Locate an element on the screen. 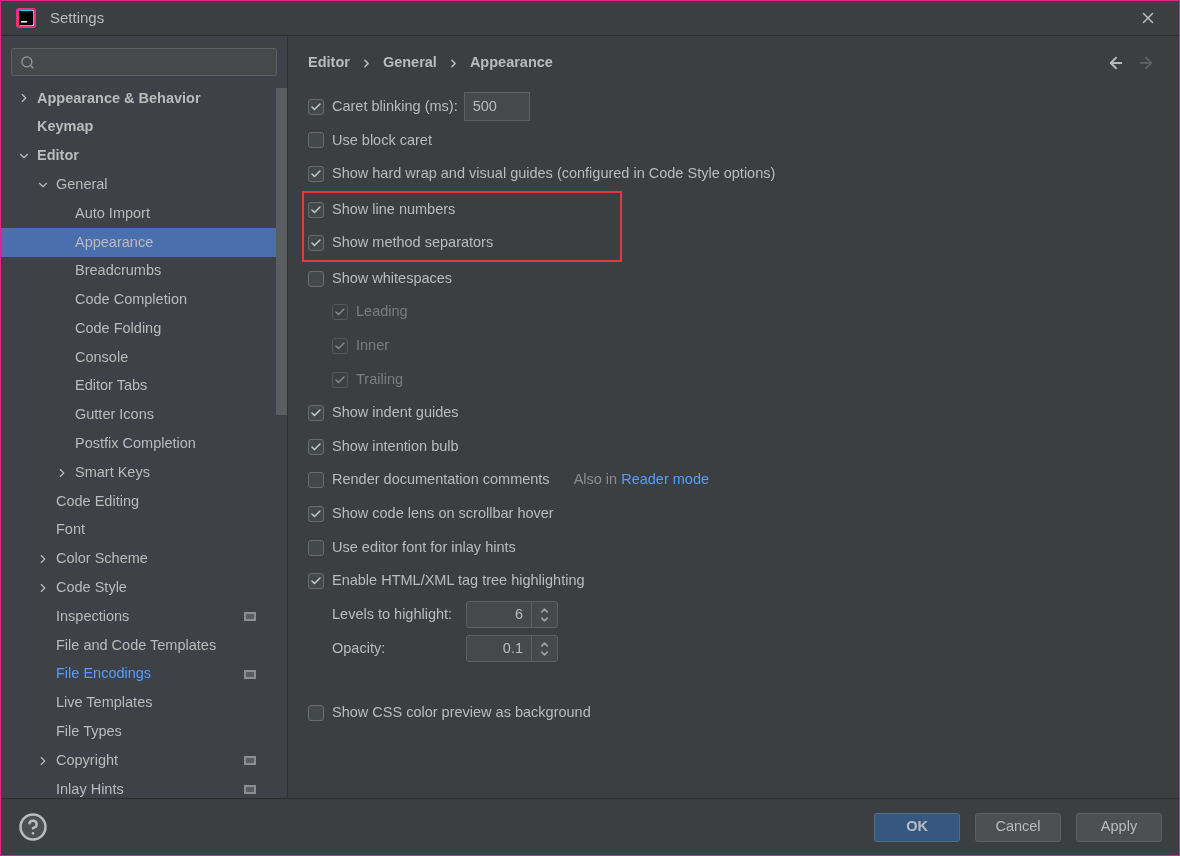  tree-item: File Types is located at coordinates (138, 732).